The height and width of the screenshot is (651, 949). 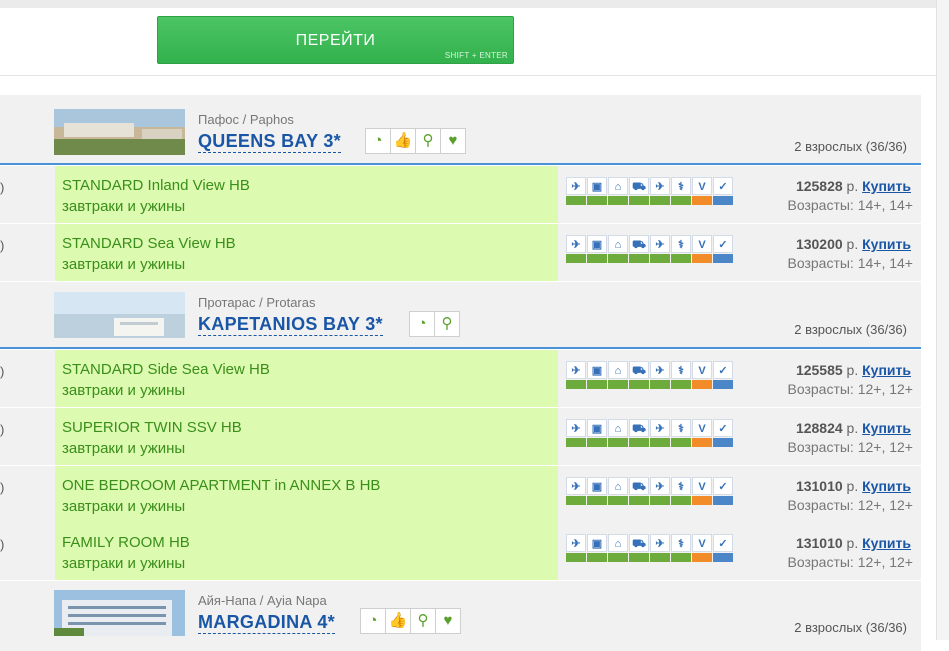 I want to click on hotel-name-link: QUEENS BAY 3*, so click(x=269, y=142).